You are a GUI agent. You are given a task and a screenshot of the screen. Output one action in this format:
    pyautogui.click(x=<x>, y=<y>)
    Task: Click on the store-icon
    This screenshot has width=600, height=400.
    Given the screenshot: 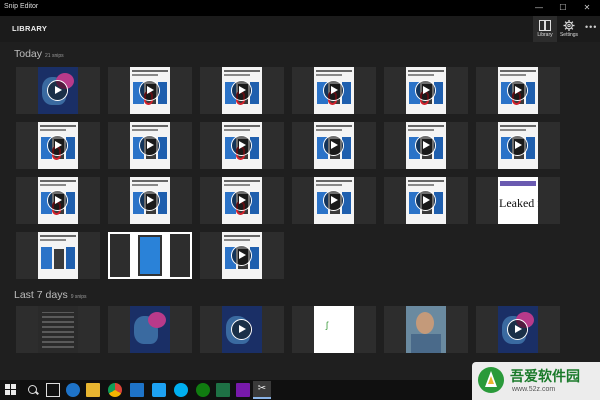 What is the action you would take?
    pyautogui.click(x=137, y=390)
    